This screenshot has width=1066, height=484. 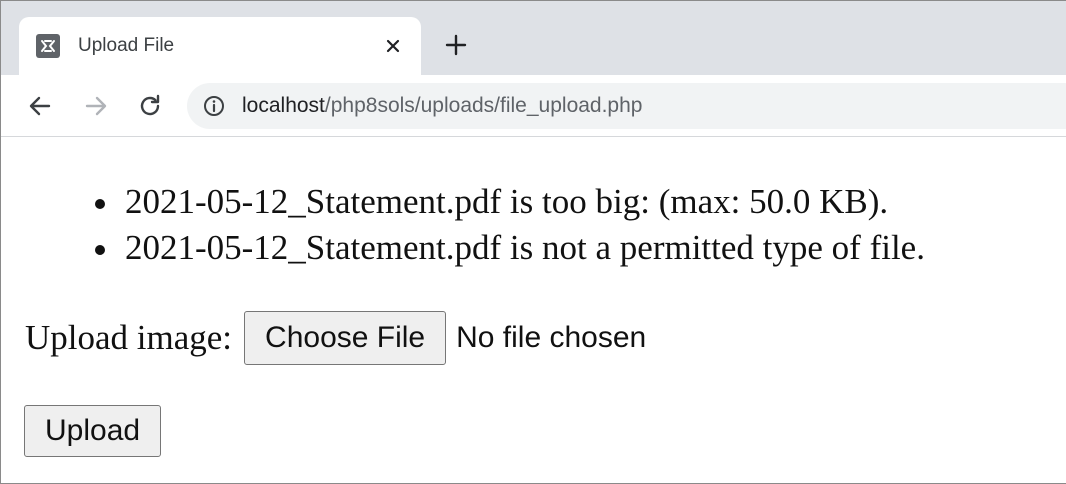 What do you see at coordinates (456, 45) in the screenshot?
I see `new-tab-plus-icon` at bounding box center [456, 45].